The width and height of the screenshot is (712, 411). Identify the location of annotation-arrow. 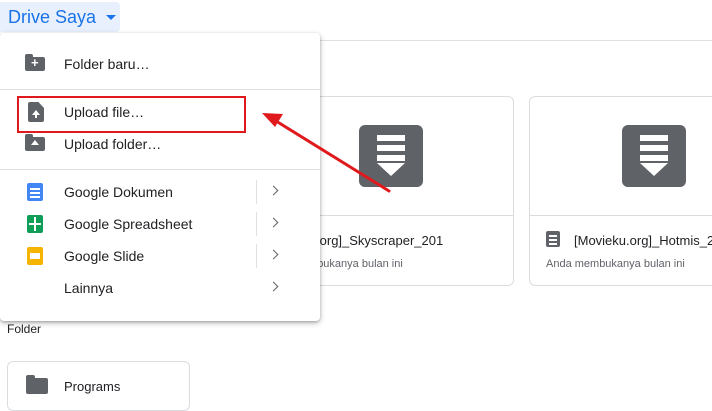
(326, 153).